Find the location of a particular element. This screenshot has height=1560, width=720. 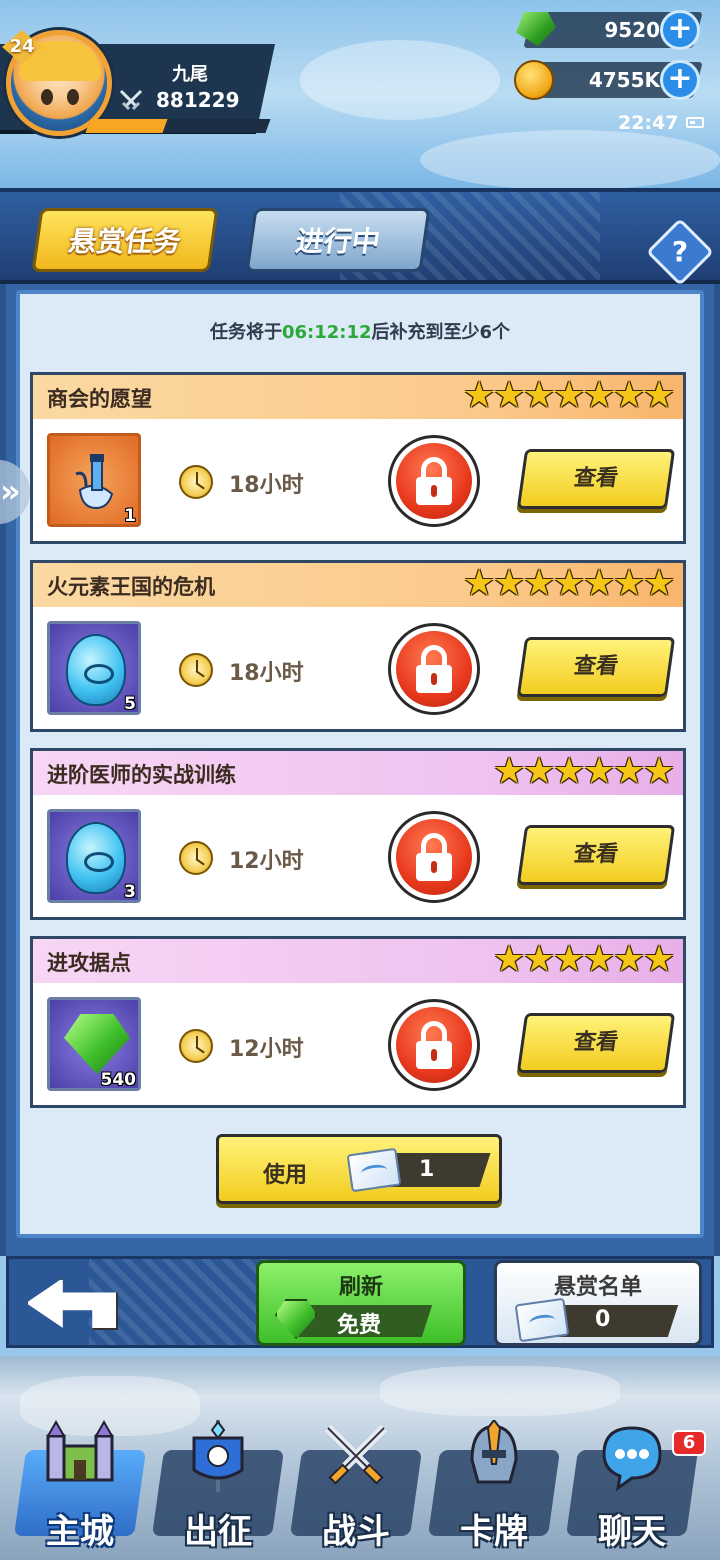

question-icon: ? is located at coordinates (680, 251).